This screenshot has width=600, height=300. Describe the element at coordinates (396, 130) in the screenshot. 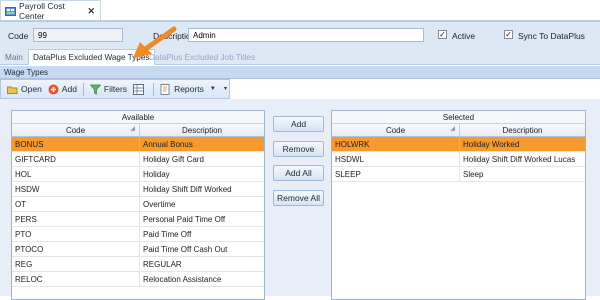

I see `selected-col-code: Code ◢` at that location.